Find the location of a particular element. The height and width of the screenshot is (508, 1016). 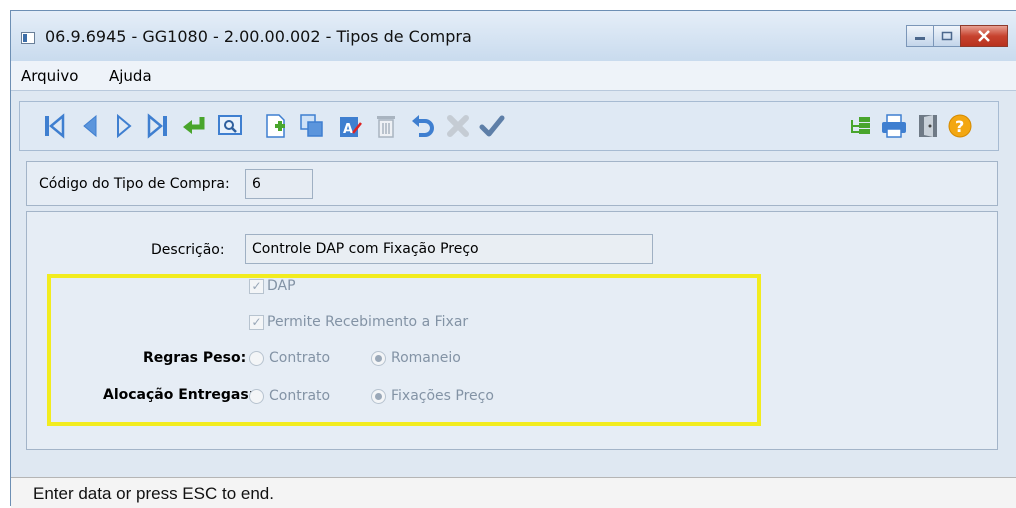

last-record-icon is located at coordinates (158, 126).